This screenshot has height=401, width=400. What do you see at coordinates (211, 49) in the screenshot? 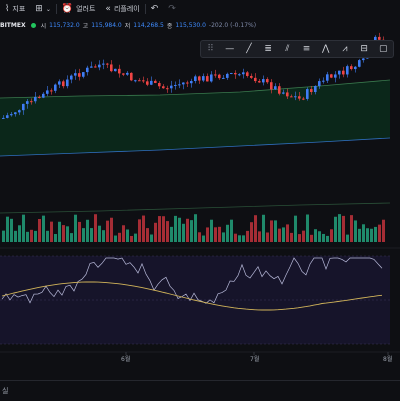
I see `drag-handle-icon: ⠿` at bounding box center [211, 49].